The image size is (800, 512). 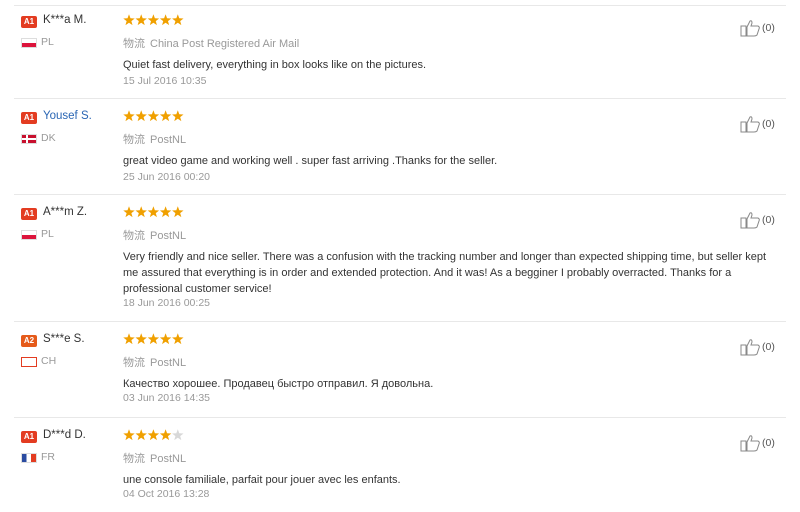 I want to click on switzerland-flag-icon, so click(x=29, y=362).